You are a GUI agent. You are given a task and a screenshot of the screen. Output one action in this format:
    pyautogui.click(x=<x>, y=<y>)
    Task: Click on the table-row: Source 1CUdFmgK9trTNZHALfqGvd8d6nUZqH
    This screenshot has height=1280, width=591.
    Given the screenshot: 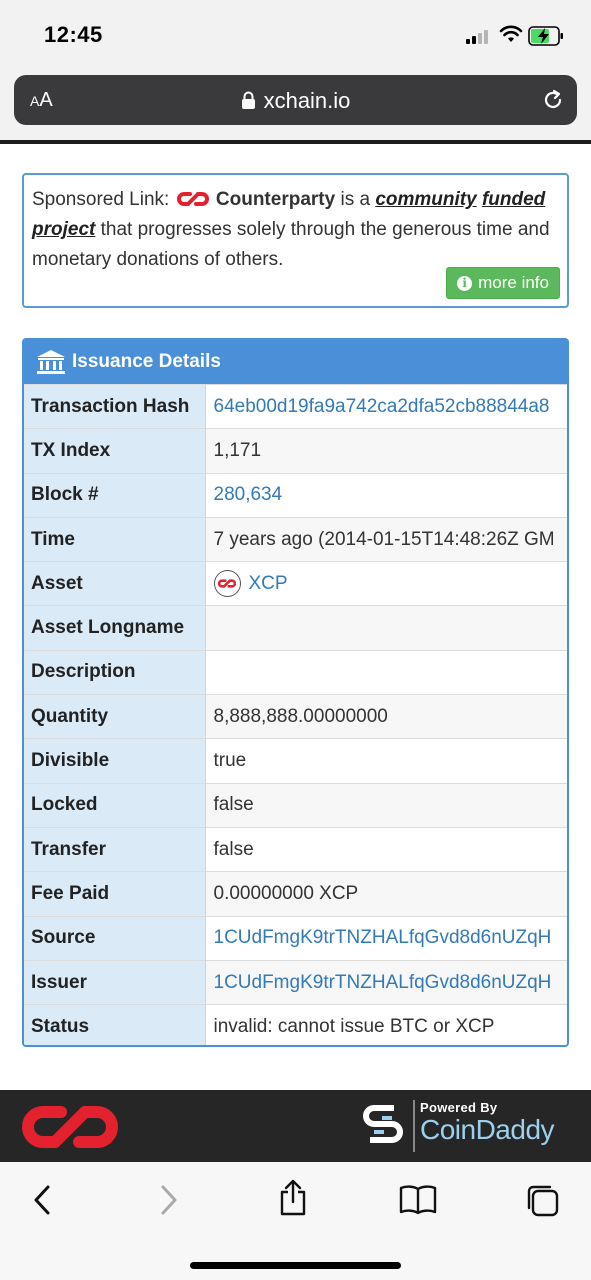 What is the action you would take?
    pyautogui.click(x=295, y=938)
    